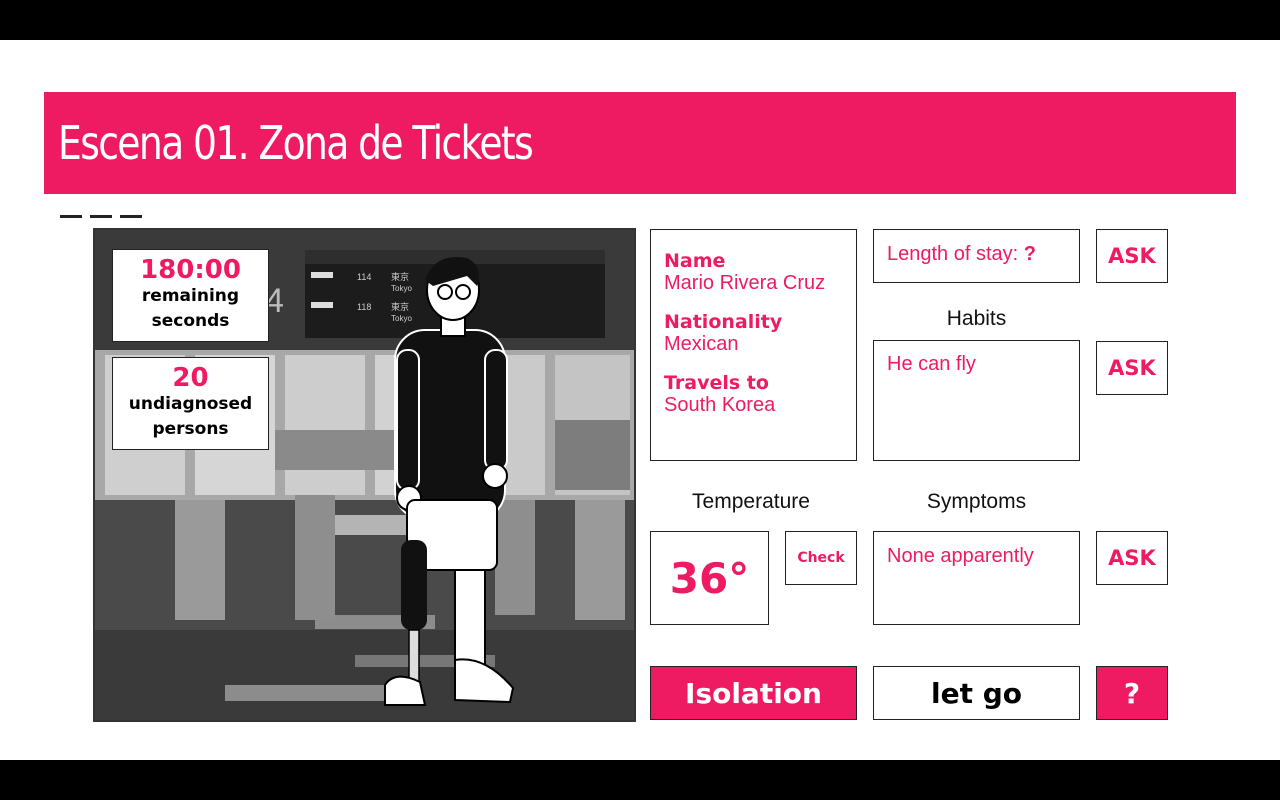 This screenshot has width=1280, height=800. I want to click on persons-counter: 20 undiagnosed persons, so click(190, 403).